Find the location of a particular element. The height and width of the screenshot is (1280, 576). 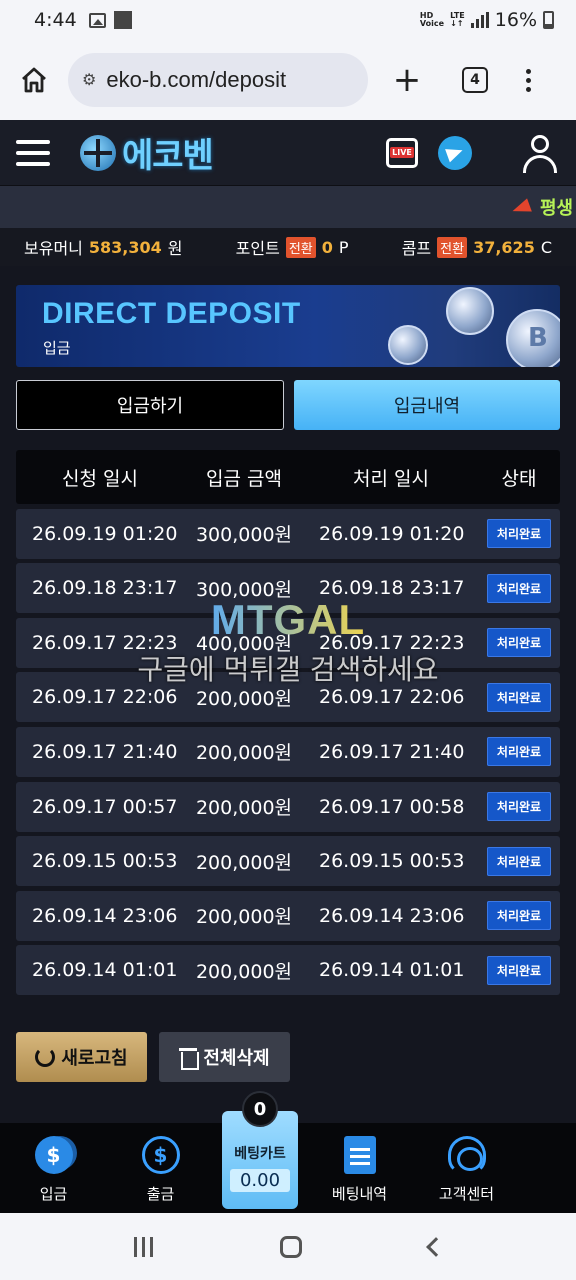

request-date: 26.09.17 00:57 is located at coordinates (105, 806).